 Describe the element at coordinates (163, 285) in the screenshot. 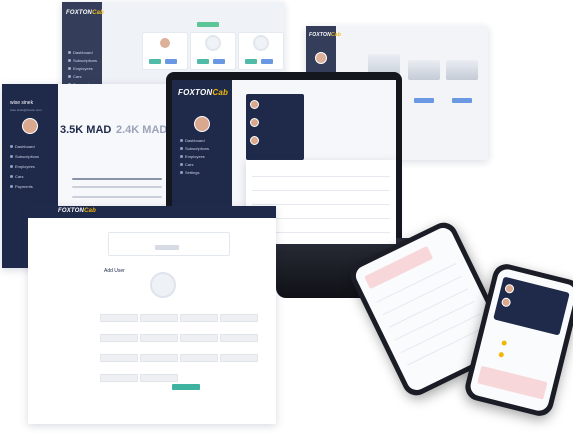

I see `user-placeholder-icon` at that location.